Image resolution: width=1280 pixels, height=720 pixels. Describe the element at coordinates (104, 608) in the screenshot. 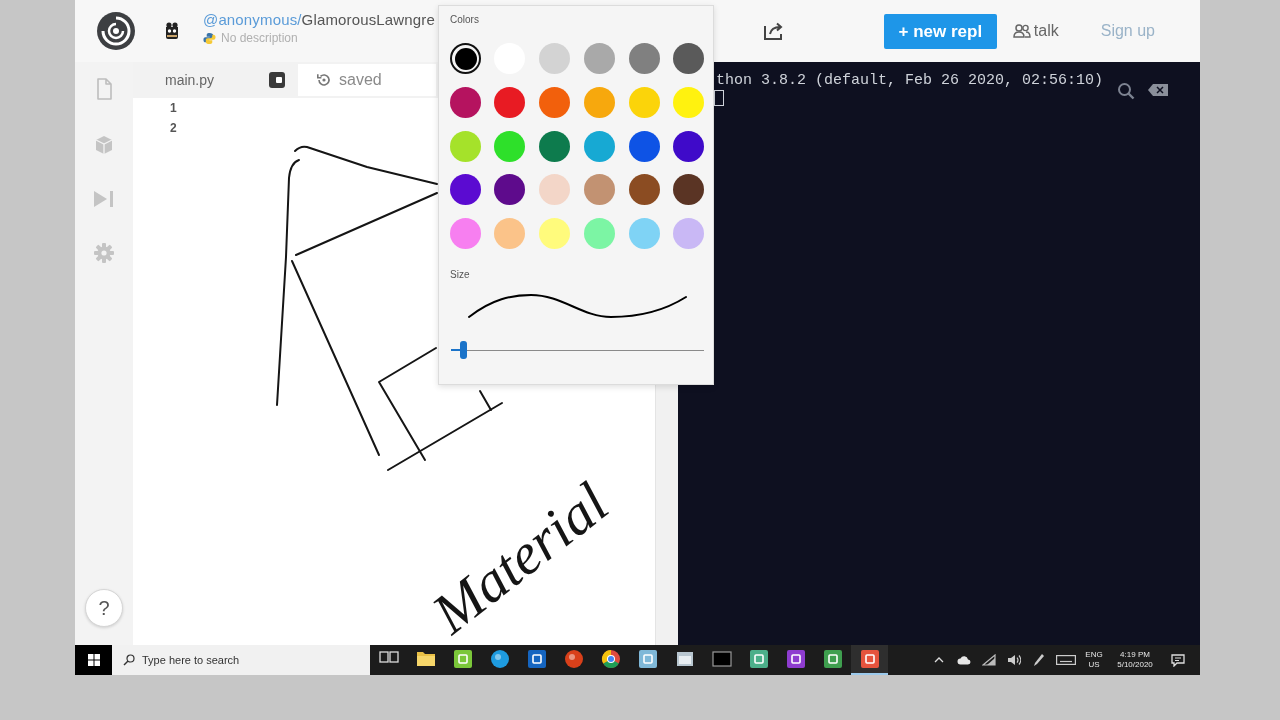

I see `help-button: ?` at that location.